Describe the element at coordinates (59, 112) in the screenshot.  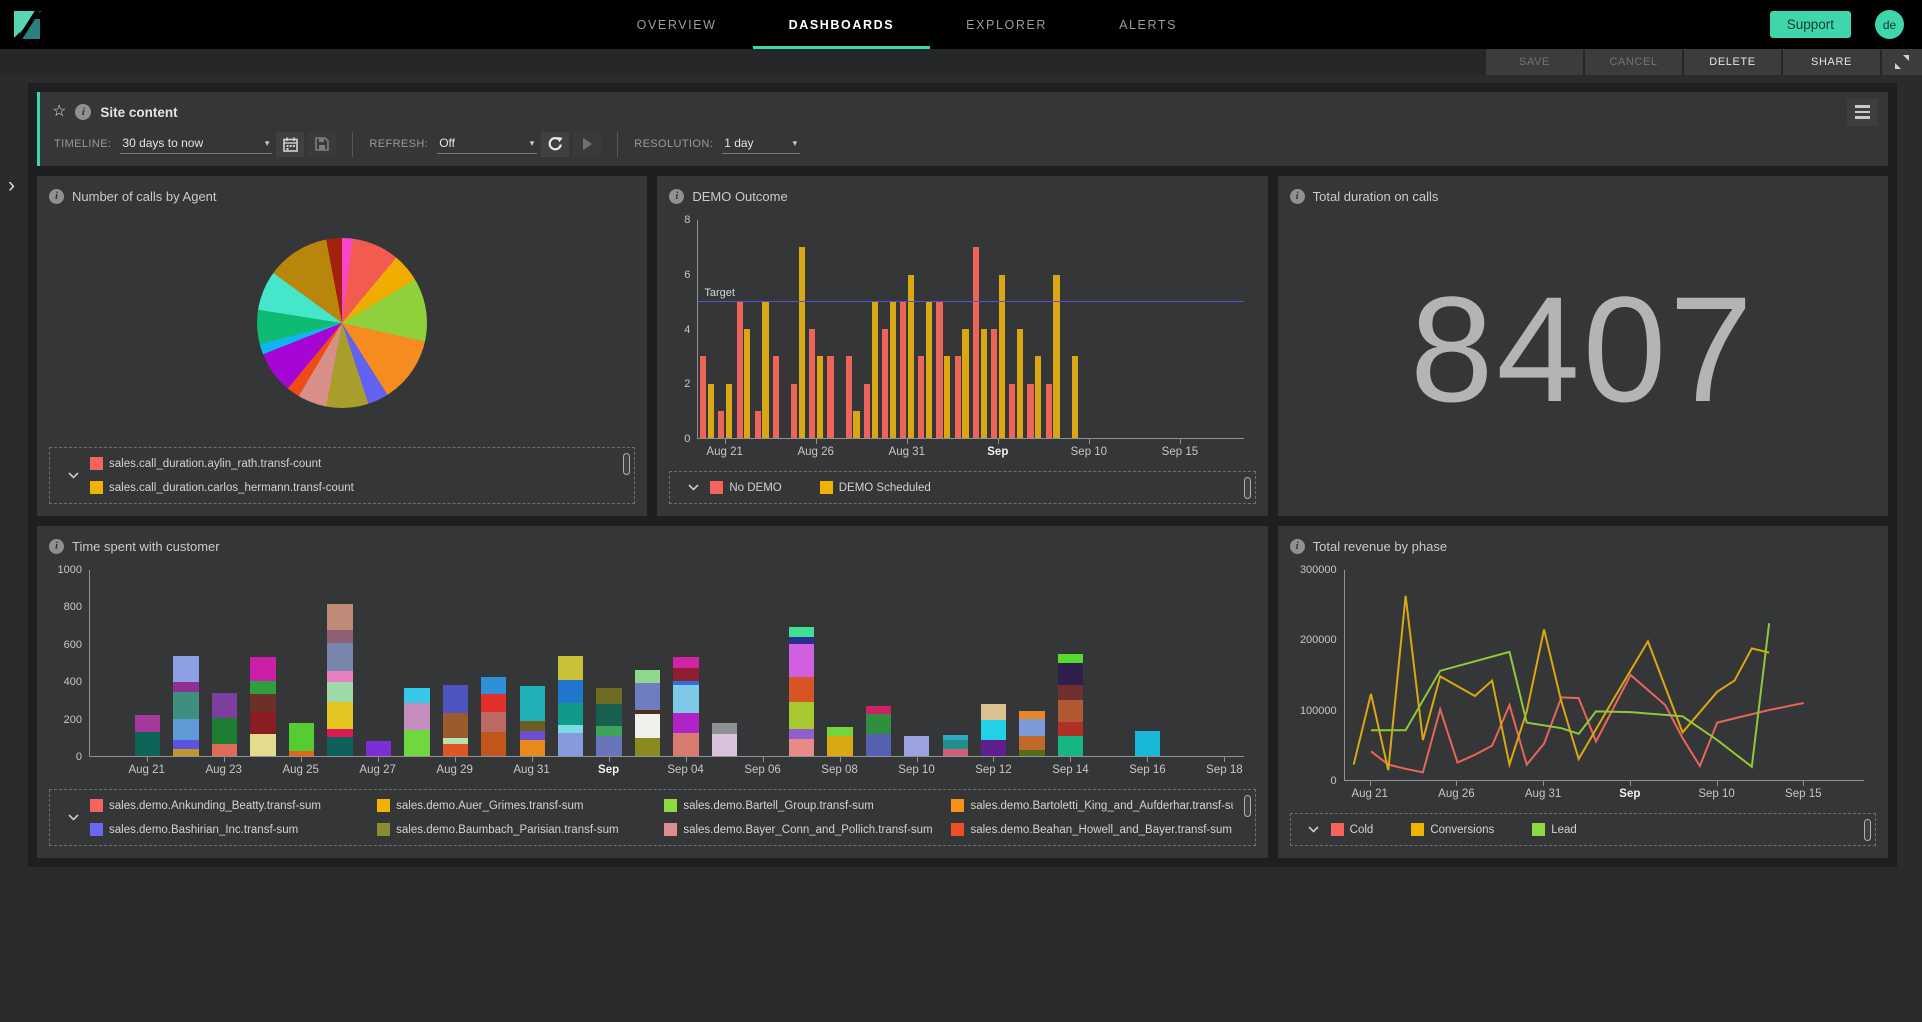
I see `favorite-star-icon: ☆` at that location.